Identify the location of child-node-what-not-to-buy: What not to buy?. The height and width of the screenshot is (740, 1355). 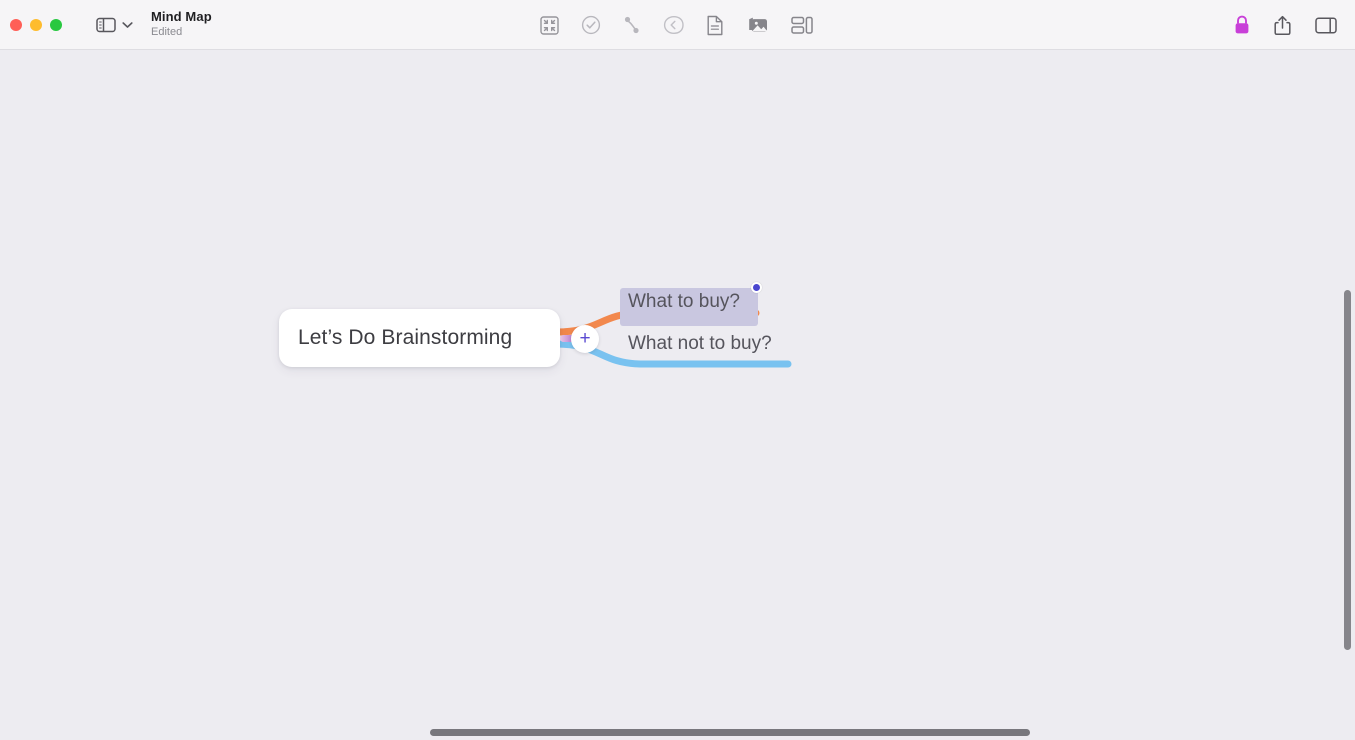
(700, 344).